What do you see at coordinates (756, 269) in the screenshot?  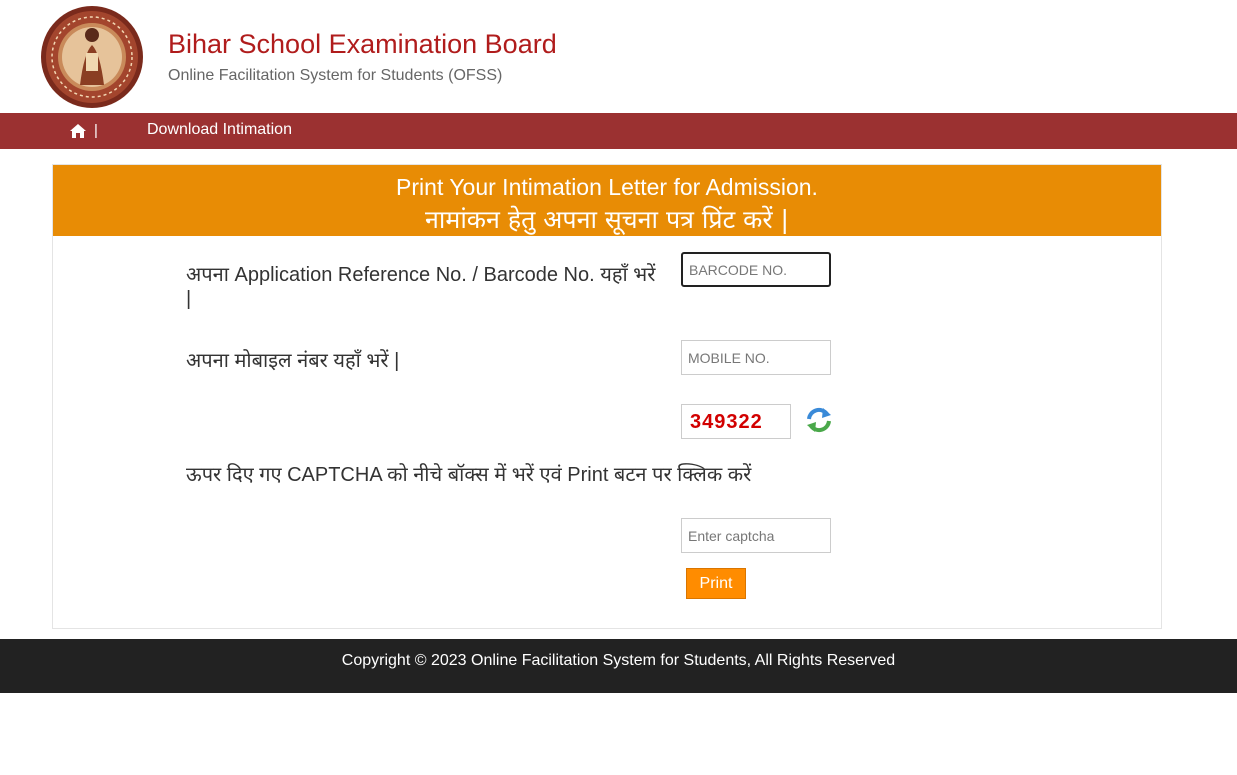 I see `barcode-input` at bounding box center [756, 269].